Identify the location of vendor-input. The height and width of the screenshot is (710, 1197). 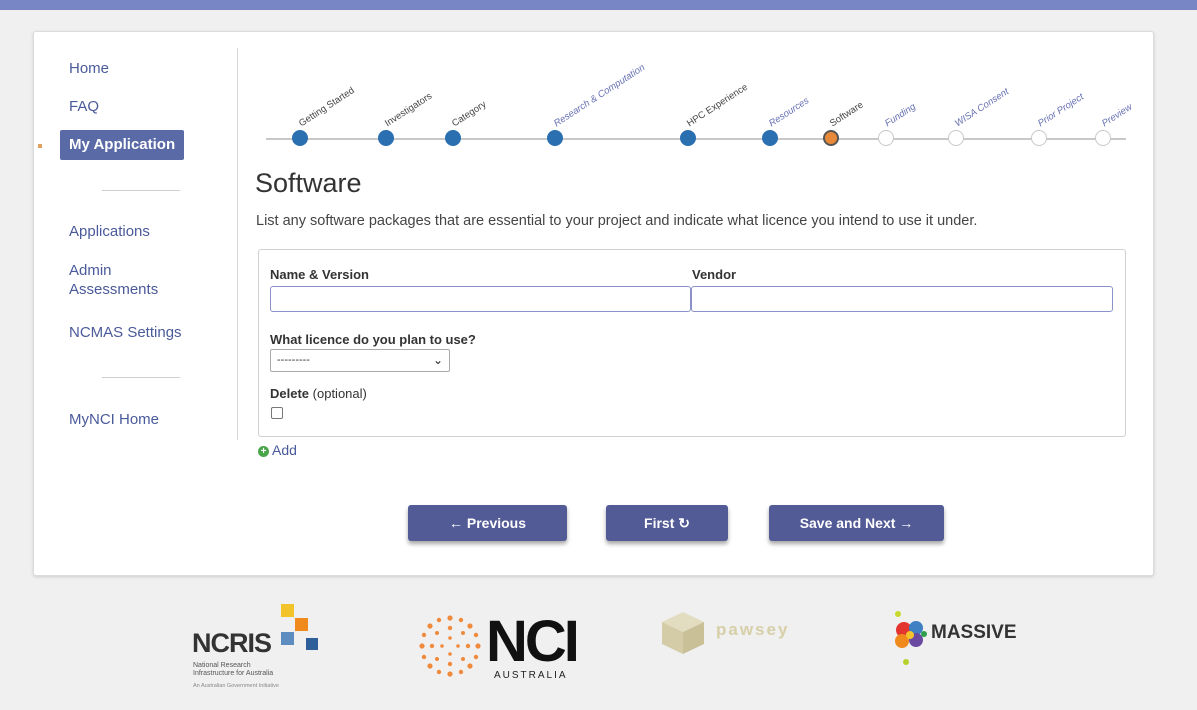
(902, 299).